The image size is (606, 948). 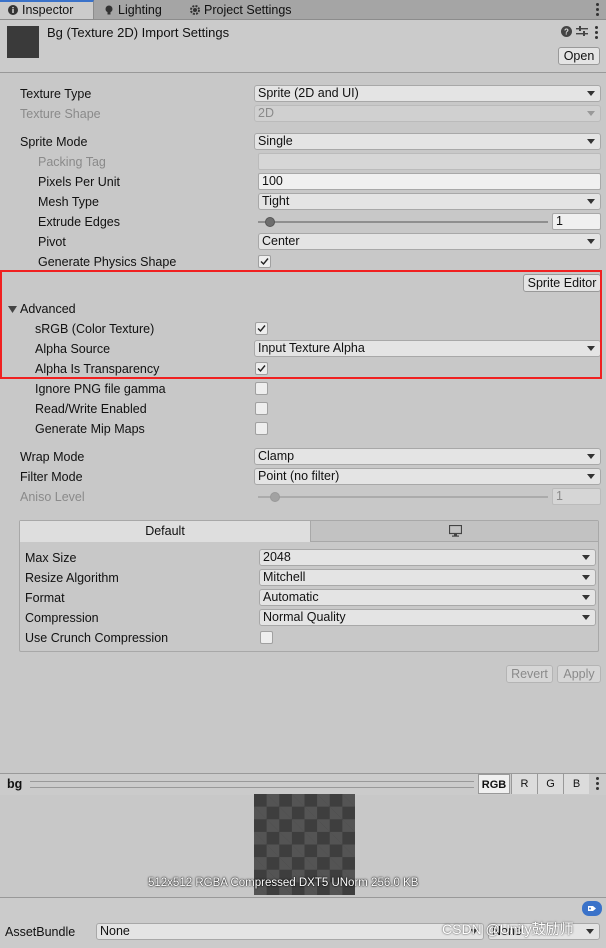 I want to click on mesh-type-value: Tight, so click(x=276, y=201).